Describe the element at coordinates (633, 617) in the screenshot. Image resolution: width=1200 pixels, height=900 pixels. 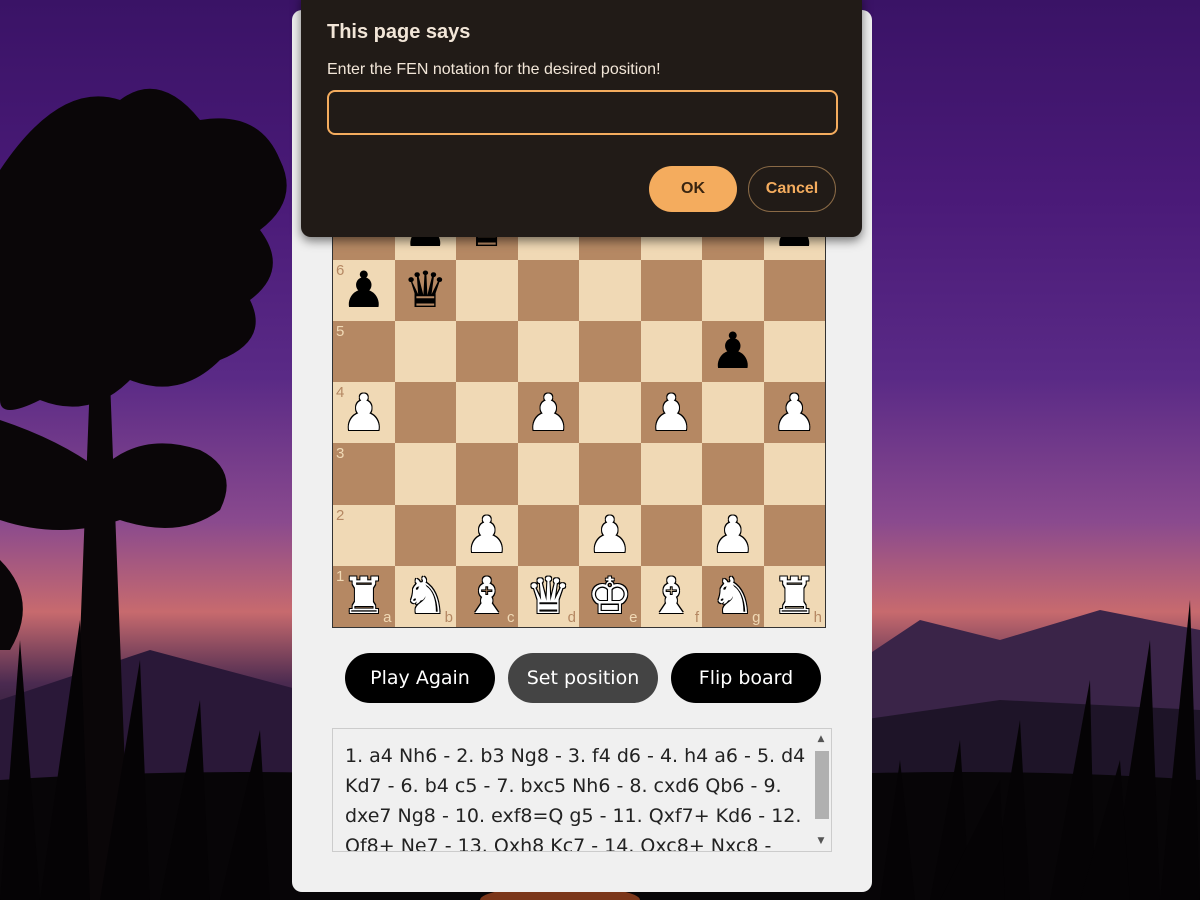
I see `file-label: e` at that location.